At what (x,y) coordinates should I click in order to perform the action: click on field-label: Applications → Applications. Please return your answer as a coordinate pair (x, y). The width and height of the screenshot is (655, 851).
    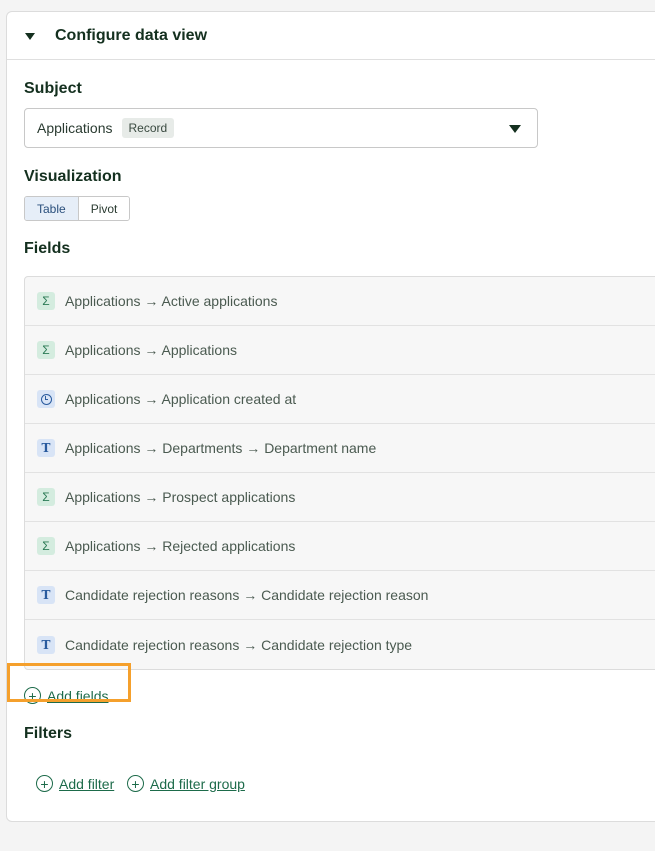
    Looking at the image, I should click on (151, 350).